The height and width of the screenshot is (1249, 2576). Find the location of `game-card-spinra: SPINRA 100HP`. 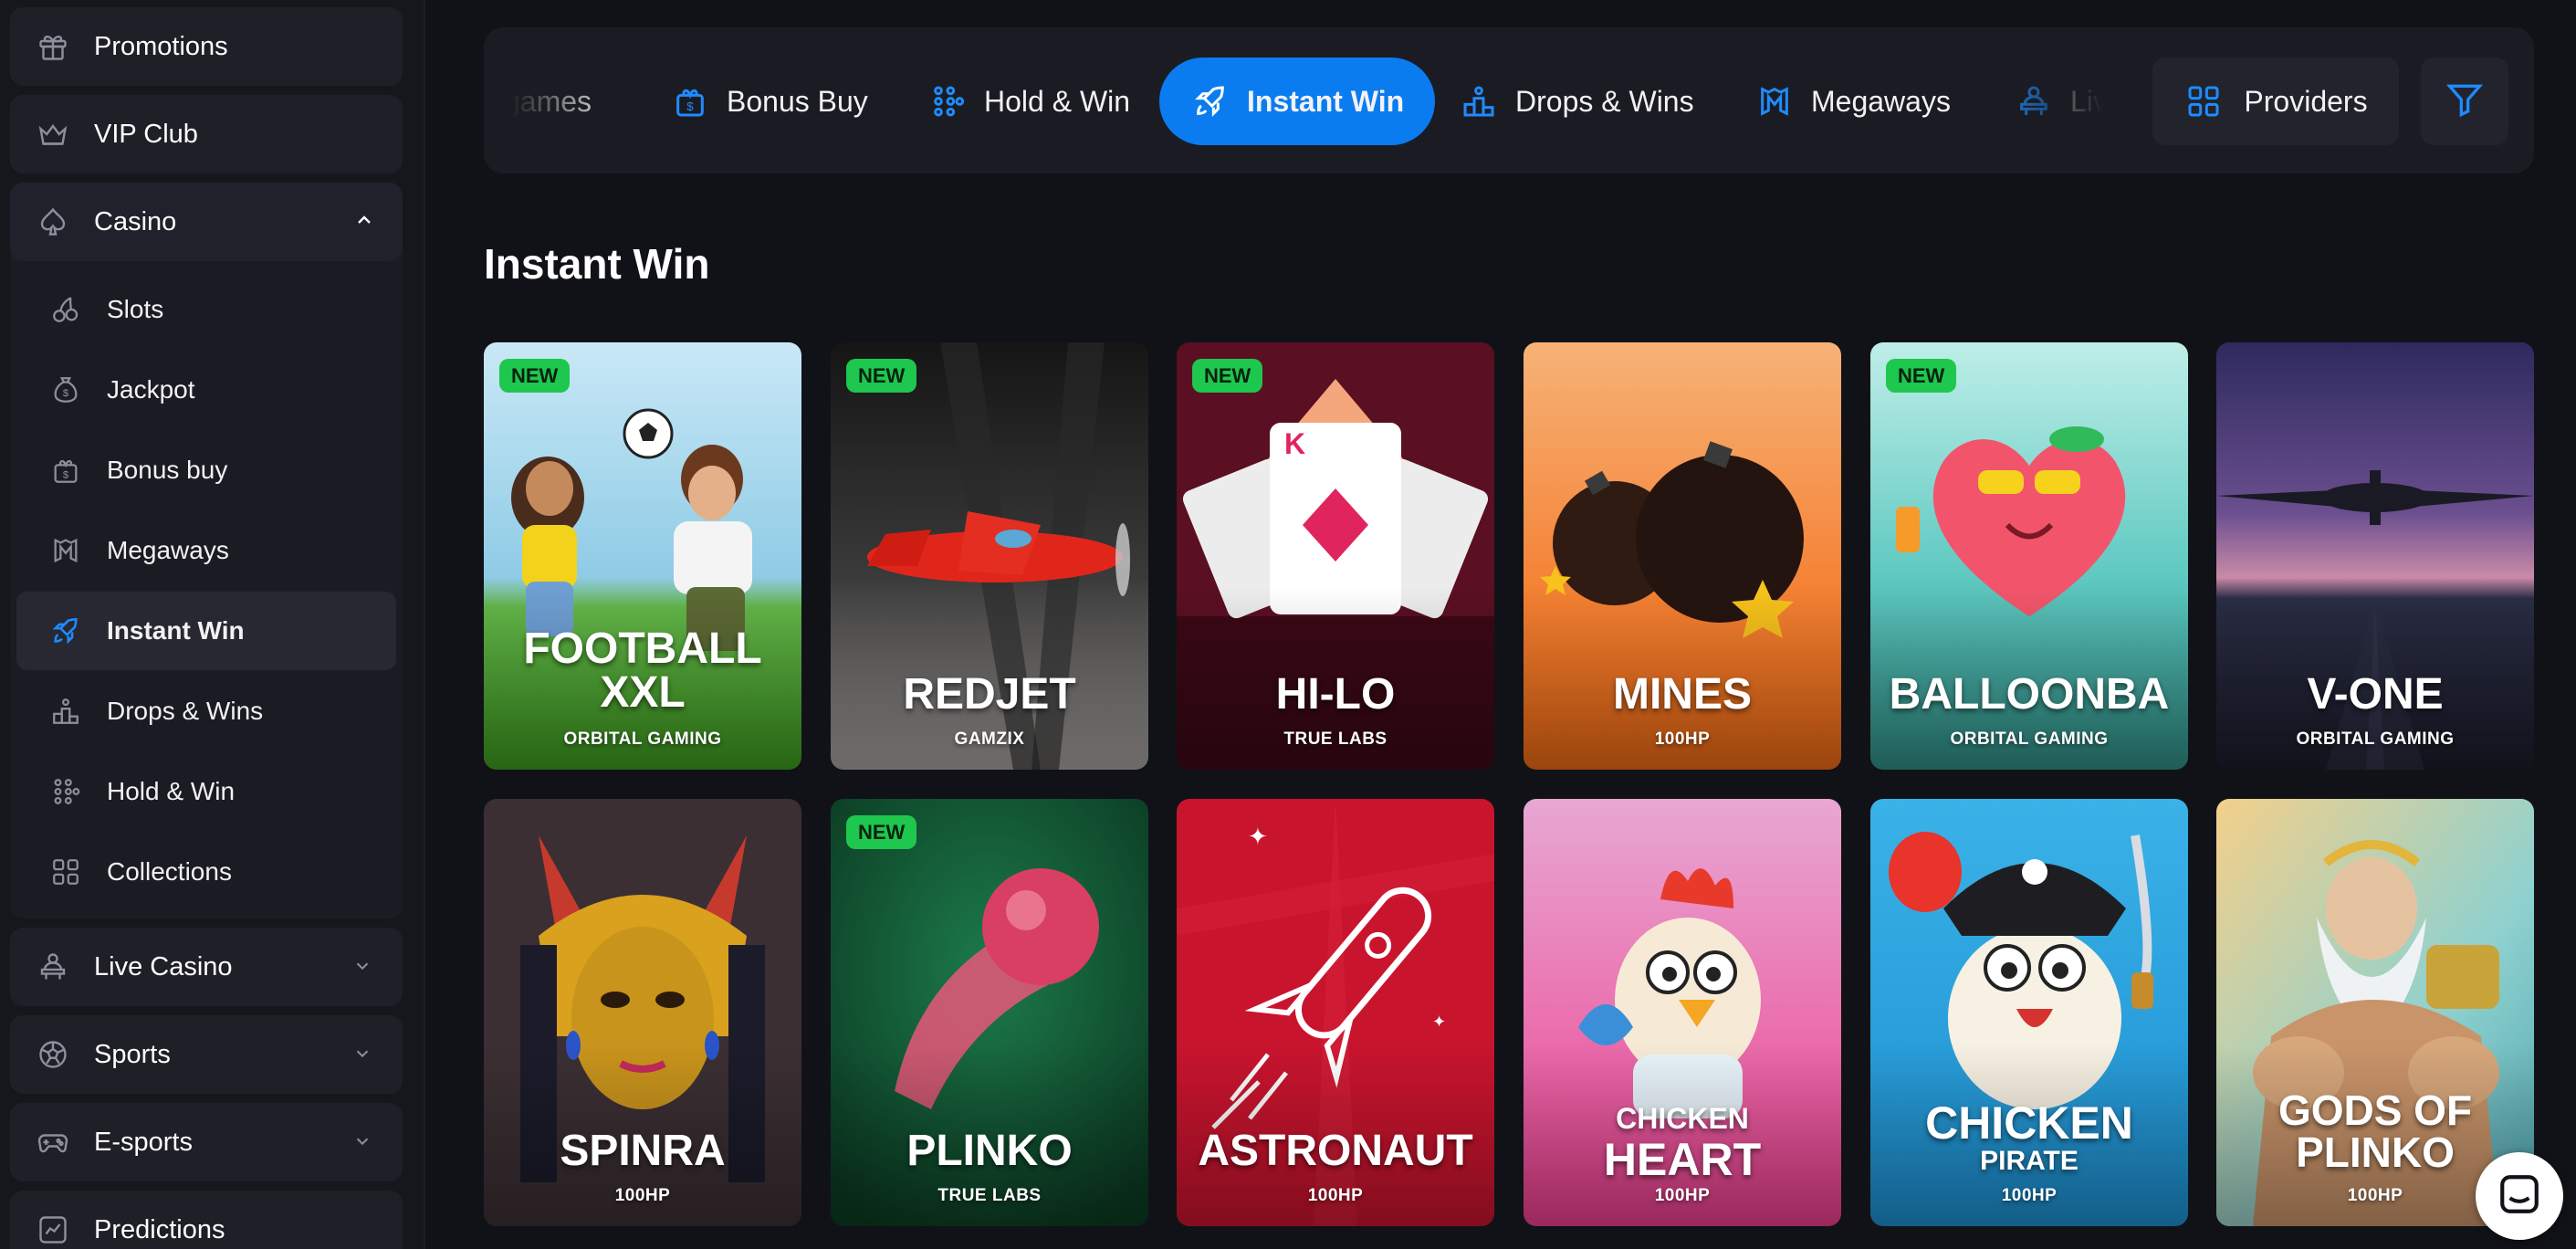

game-card-spinra: SPINRA 100HP is located at coordinates (642, 1012).